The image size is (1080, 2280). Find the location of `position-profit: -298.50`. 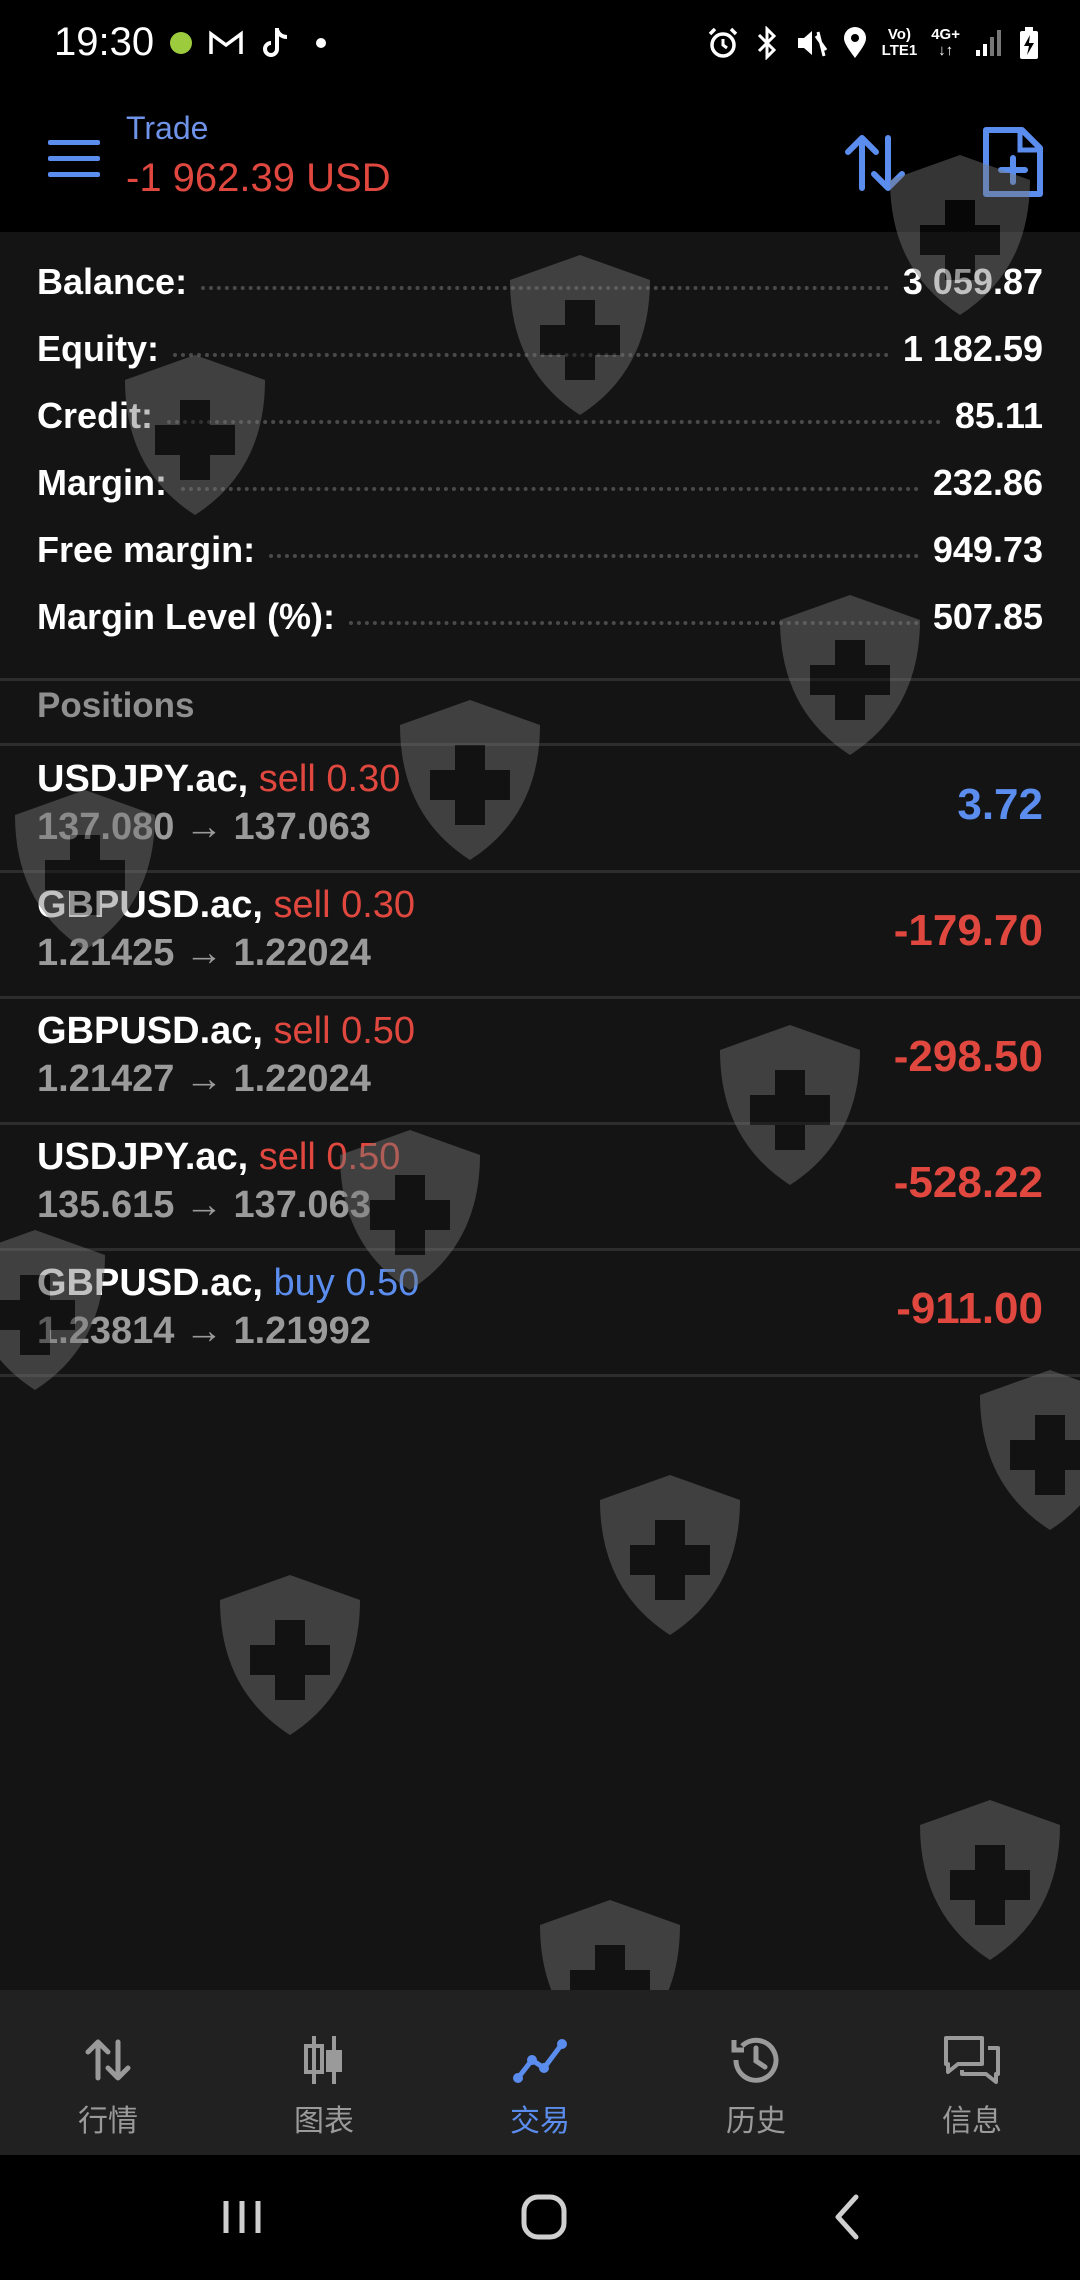

position-profit: -298.50 is located at coordinates (968, 1056).